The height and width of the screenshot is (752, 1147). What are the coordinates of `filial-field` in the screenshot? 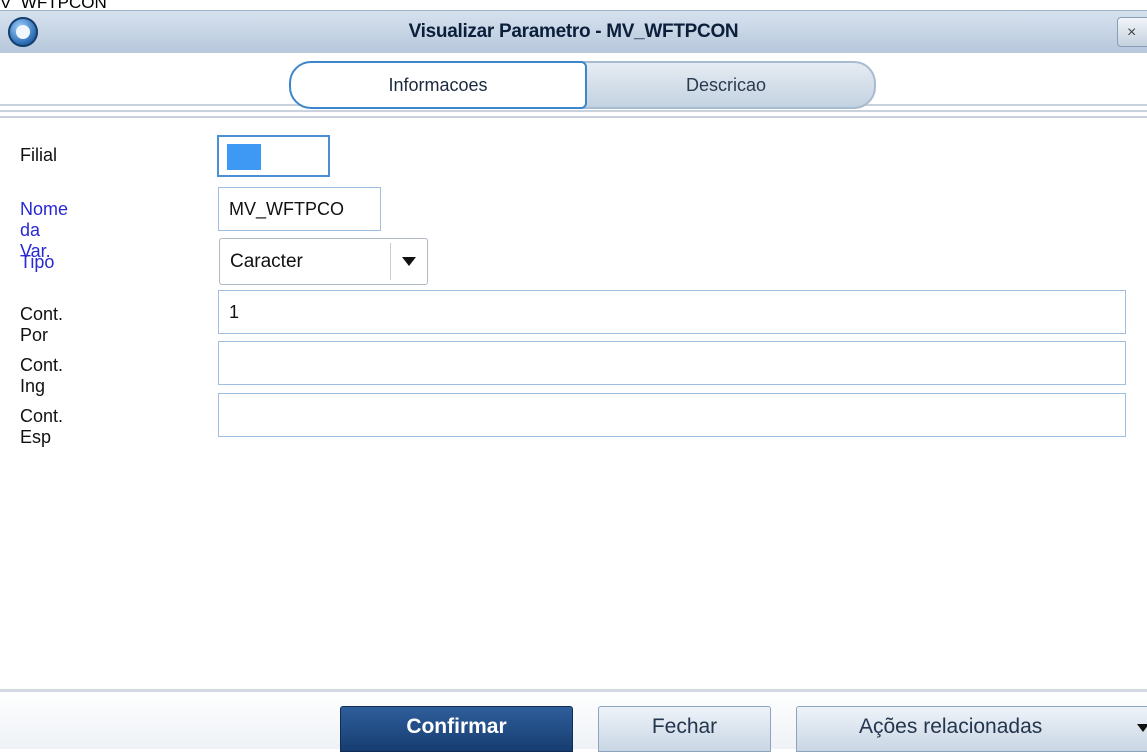 It's located at (273, 156).